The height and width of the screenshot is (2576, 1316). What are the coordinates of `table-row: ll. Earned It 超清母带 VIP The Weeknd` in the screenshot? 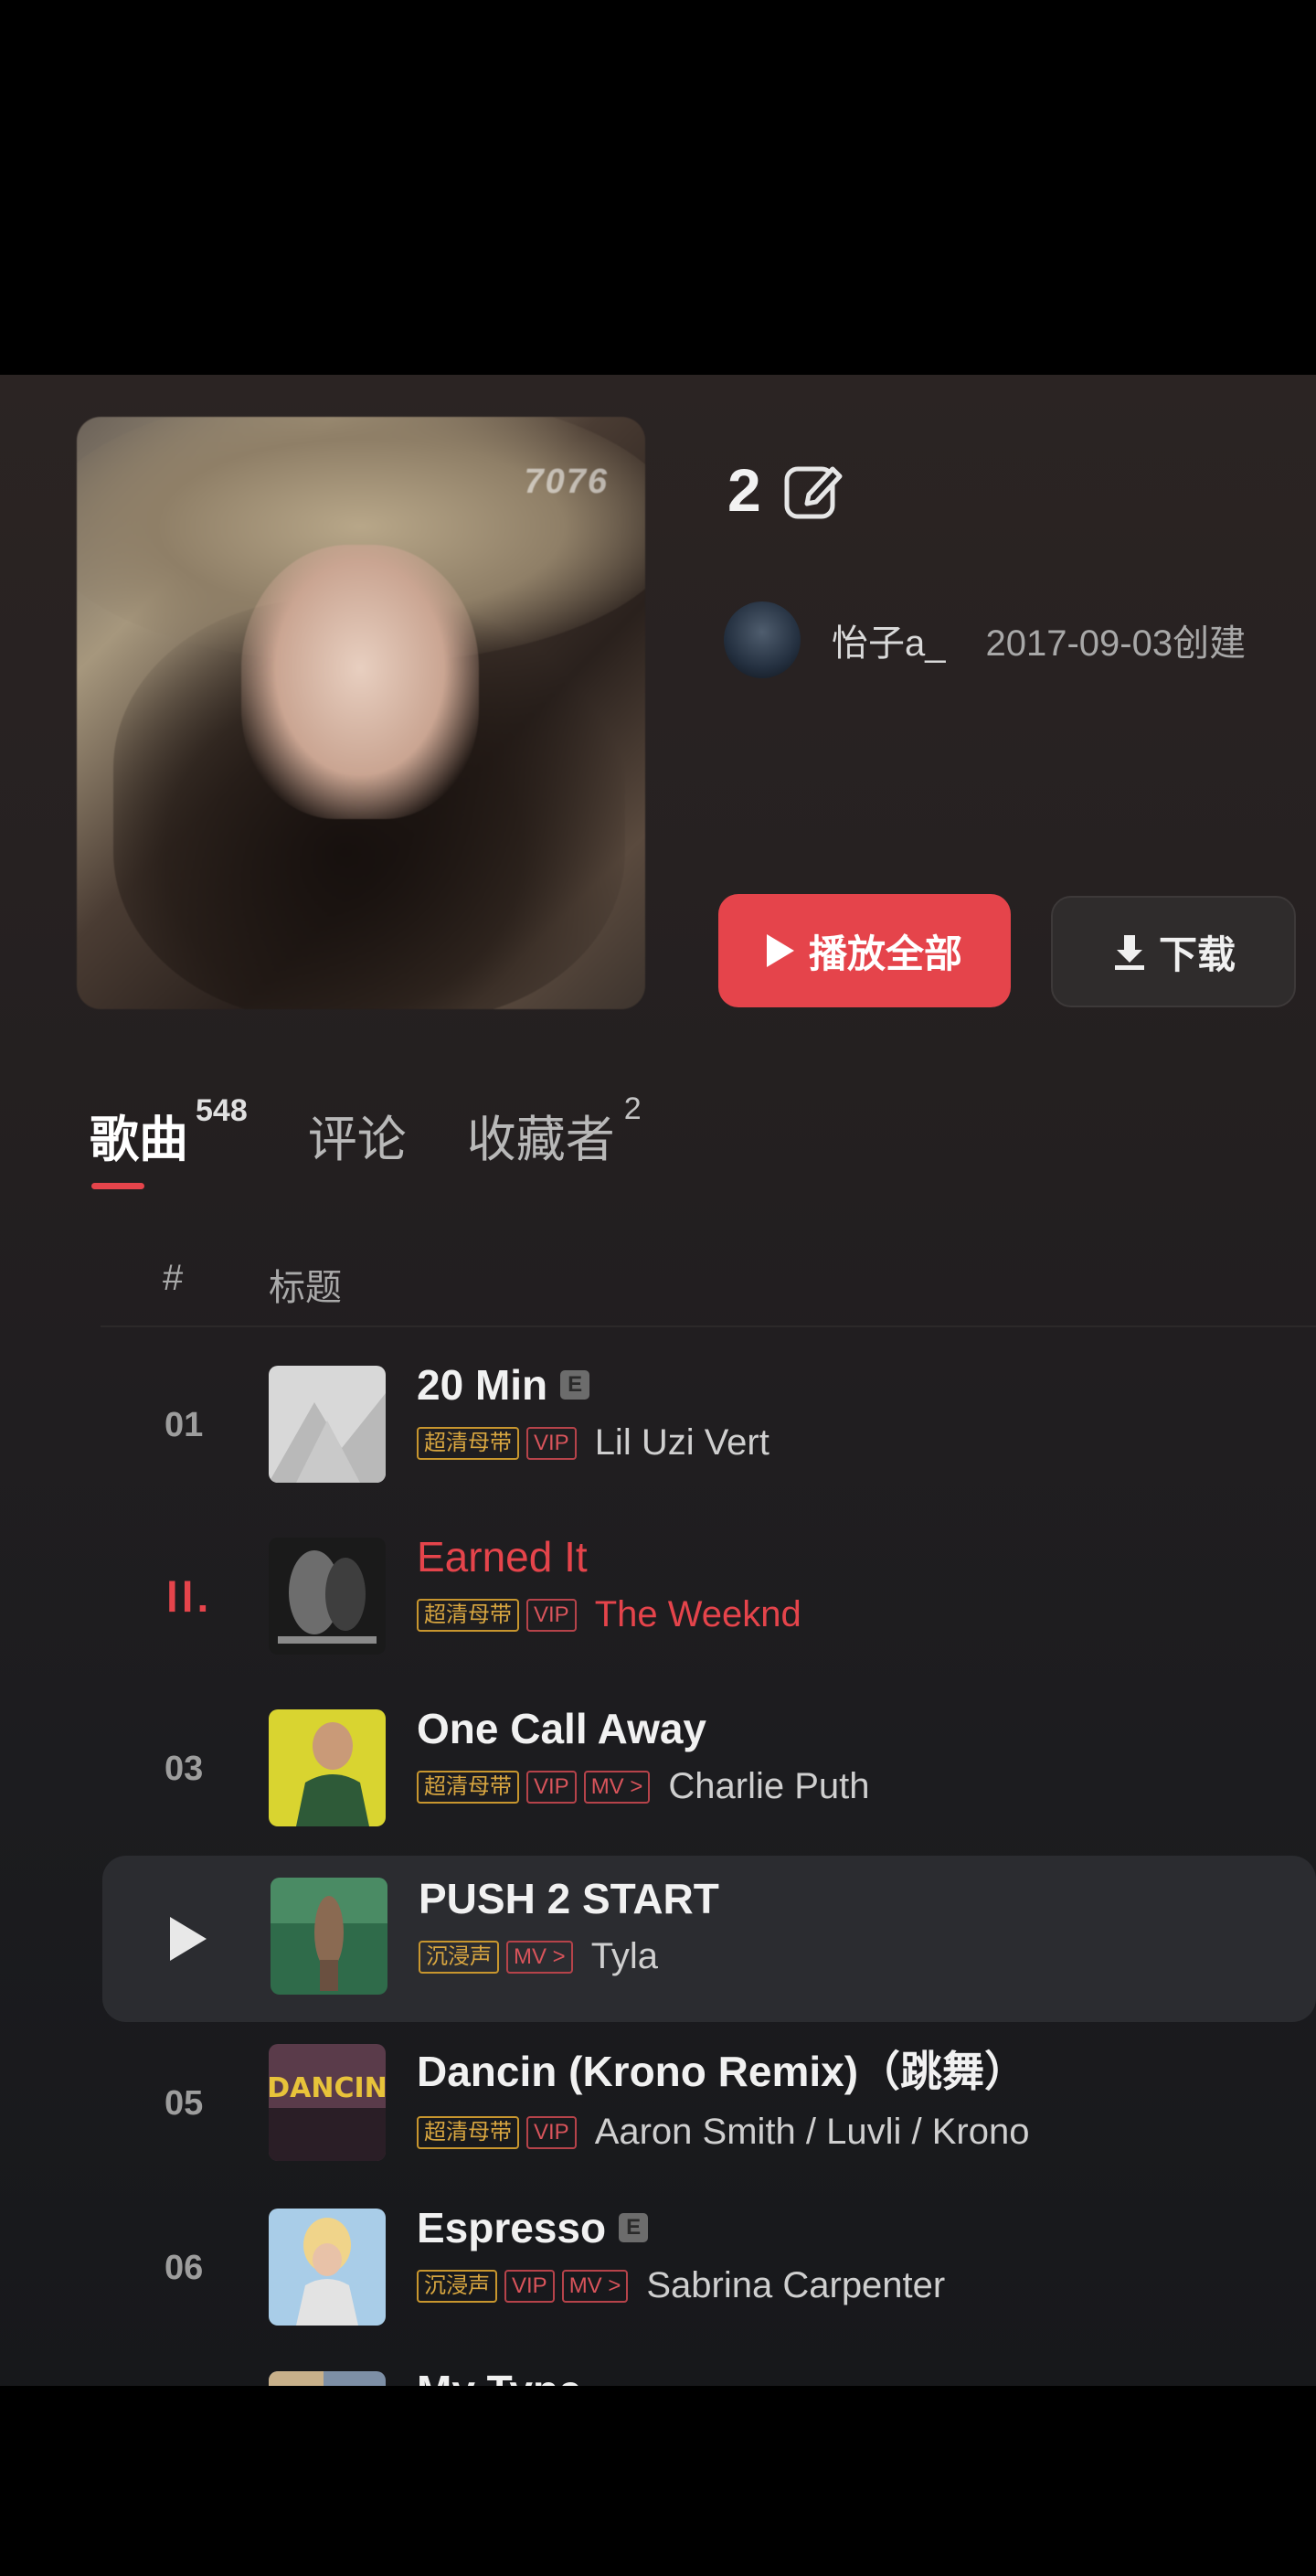 It's located at (708, 1597).